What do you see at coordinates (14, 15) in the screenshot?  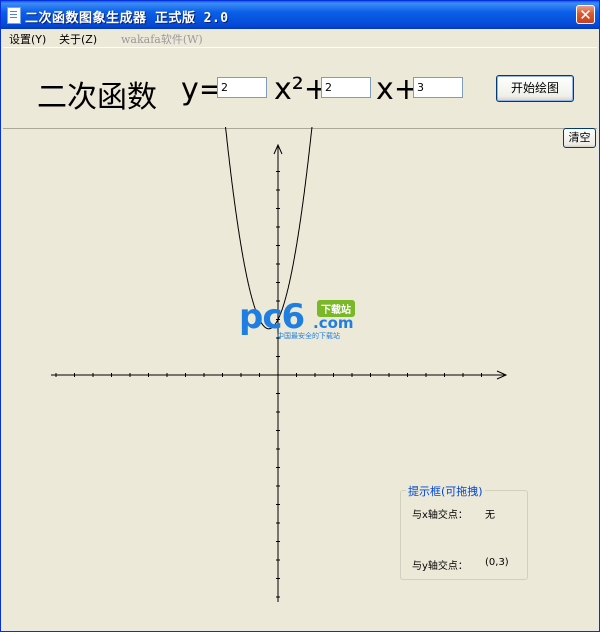 I see `document-icon` at bounding box center [14, 15].